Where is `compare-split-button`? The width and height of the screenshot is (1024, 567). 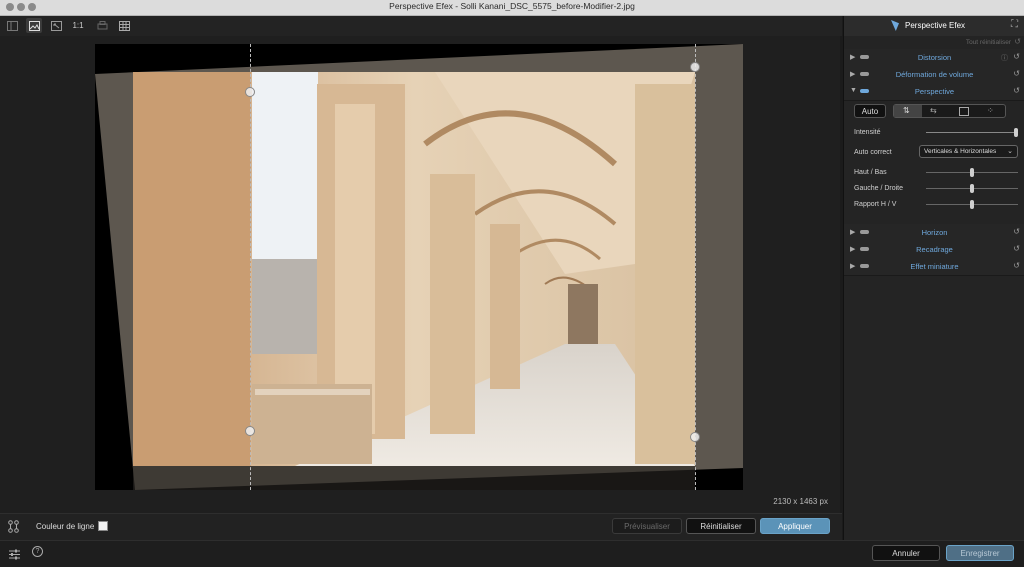
compare-split-button is located at coordinates (12, 25).